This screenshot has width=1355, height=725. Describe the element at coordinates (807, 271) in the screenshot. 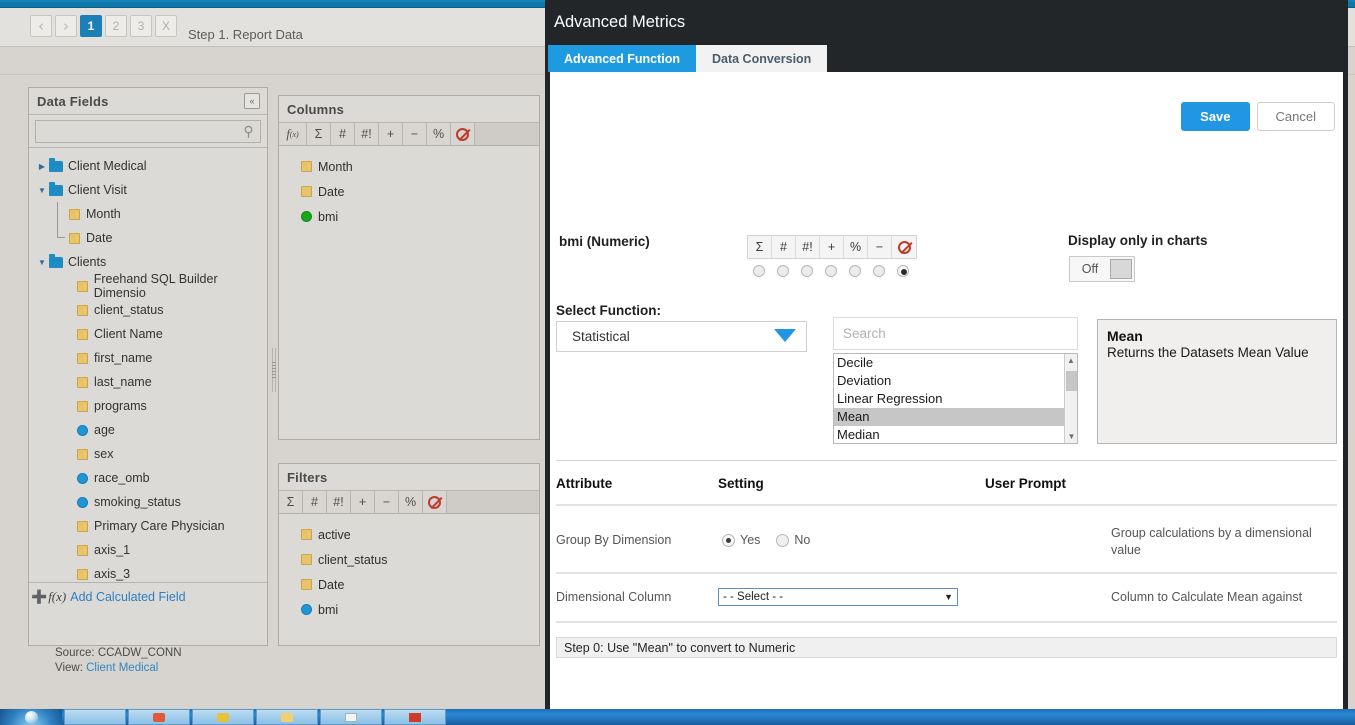

I see `metric-radio-count-distinct` at that location.